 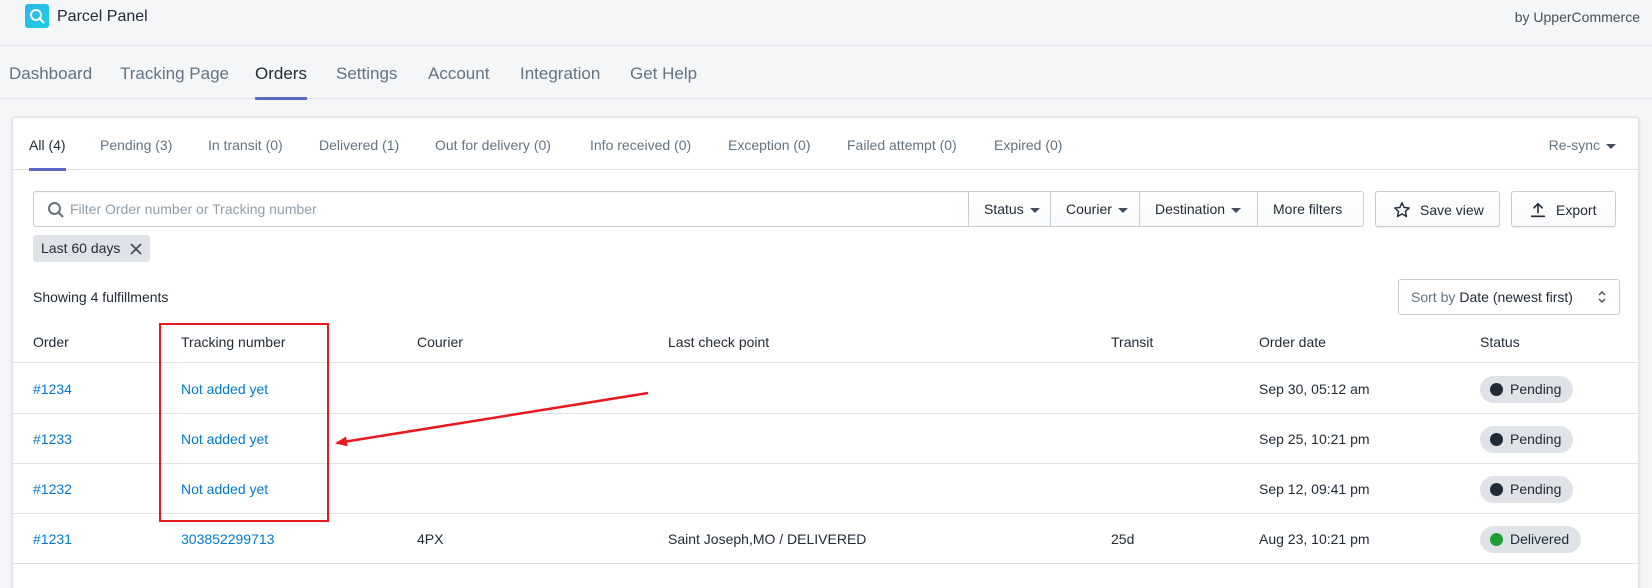 I want to click on tab-out-for-delivery: Out for delivery (0), so click(x=493, y=145).